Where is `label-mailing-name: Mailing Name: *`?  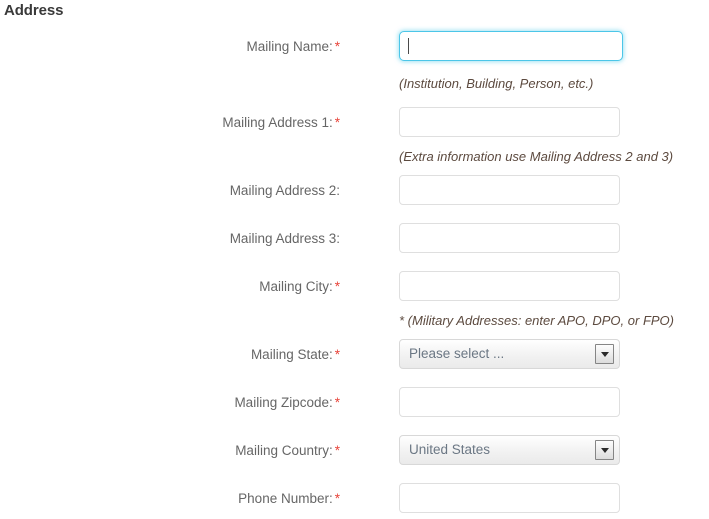
label-mailing-name: Mailing Name: * is located at coordinates (170, 47).